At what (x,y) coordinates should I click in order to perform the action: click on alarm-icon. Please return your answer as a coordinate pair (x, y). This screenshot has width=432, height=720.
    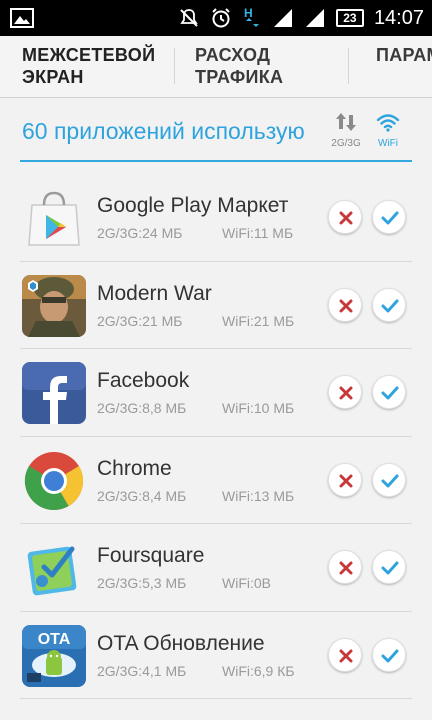
    Looking at the image, I should click on (221, 18).